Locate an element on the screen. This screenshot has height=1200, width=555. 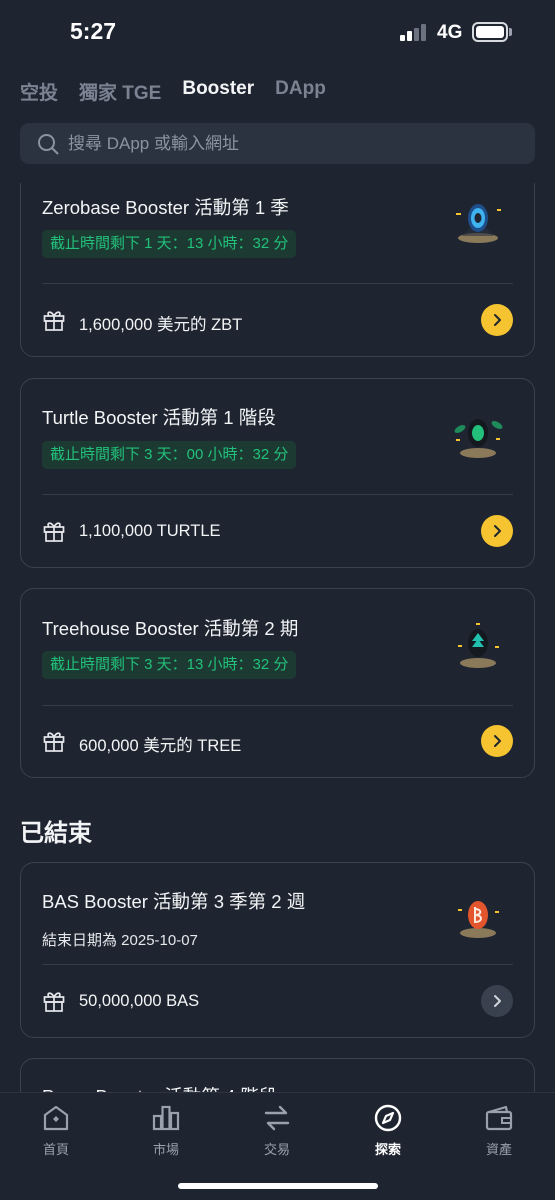
nav-trade: 交易 is located at coordinates (277, 1130).